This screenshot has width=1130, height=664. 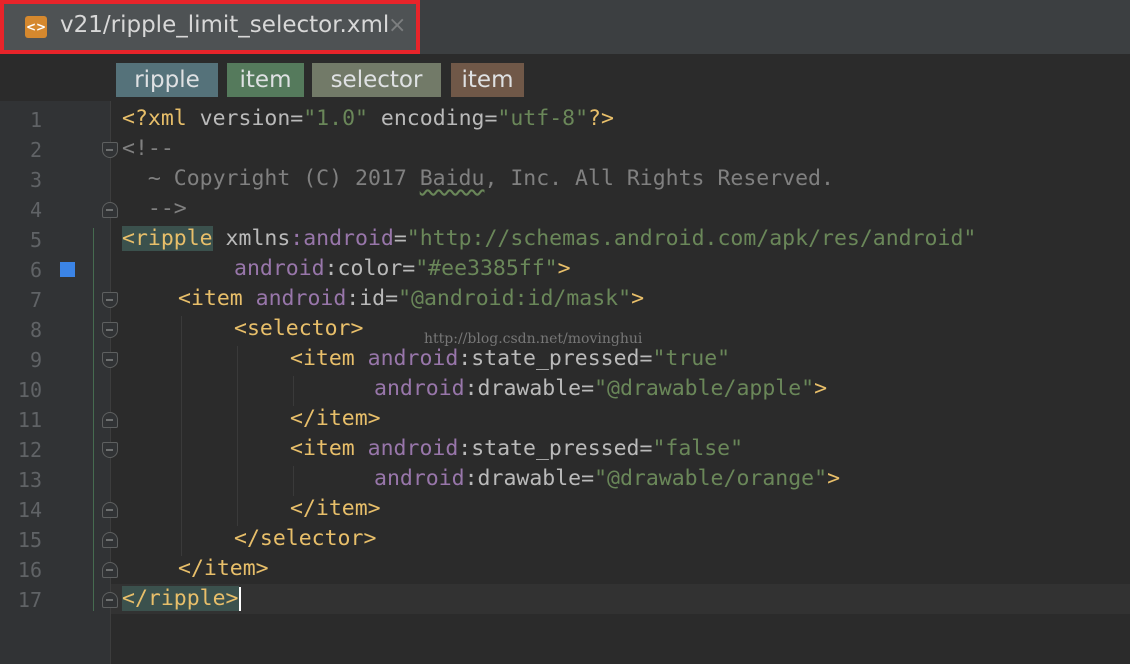 What do you see at coordinates (35, 270) in the screenshot?
I see `line-number: 6` at bounding box center [35, 270].